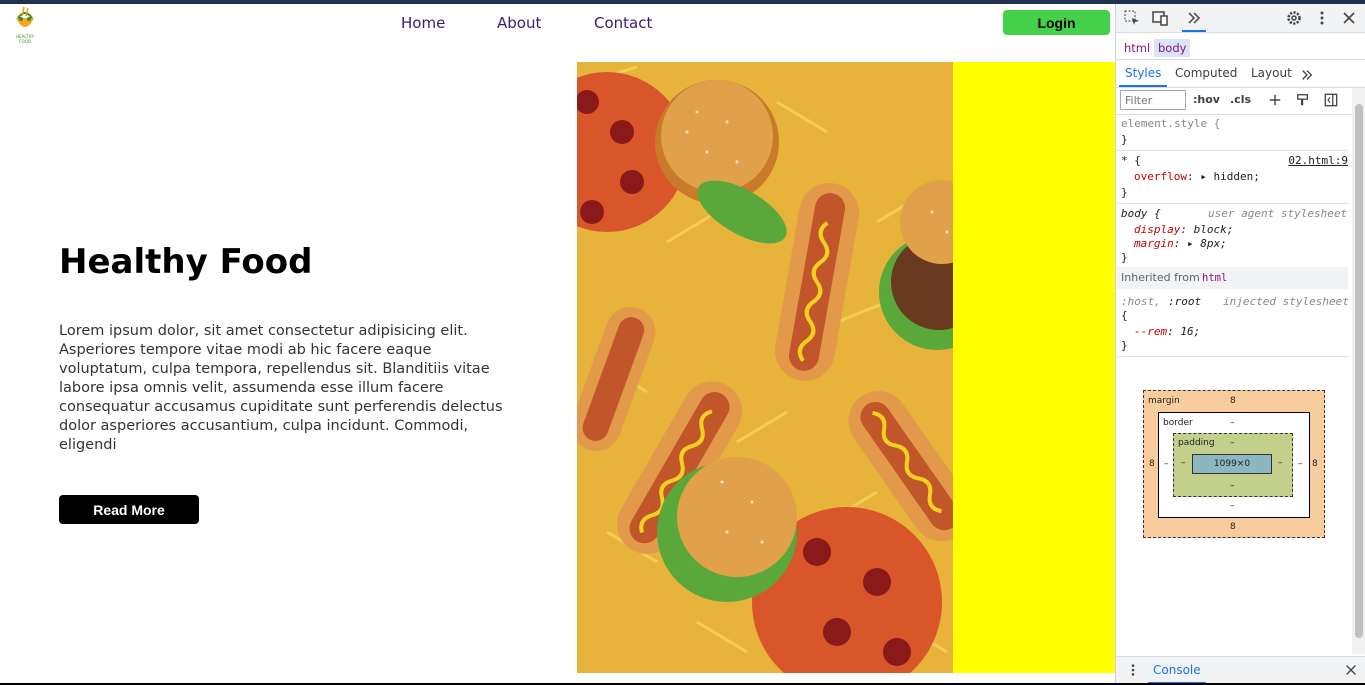 The image size is (1365, 685). I want to click on styles-filter-bar: :hov .cls, so click(1234, 101).